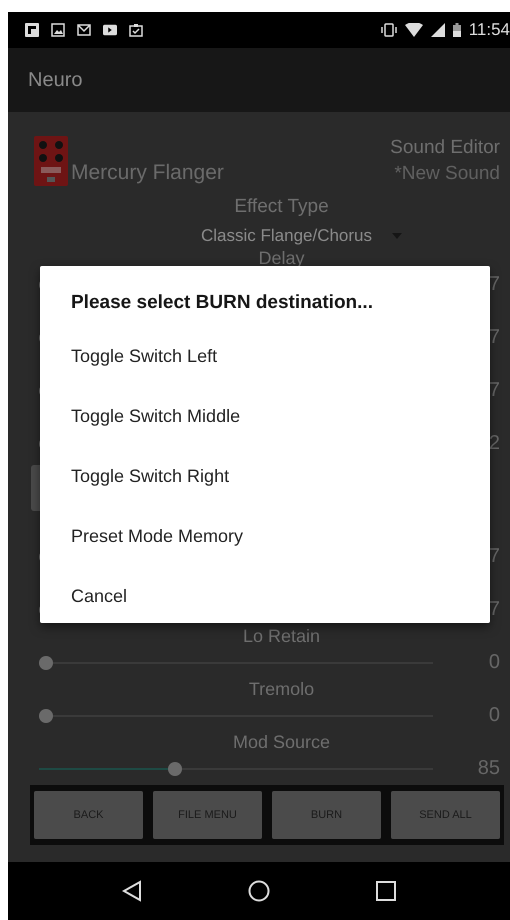  Describe the element at coordinates (51, 161) in the screenshot. I see `pedal-icon` at that location.